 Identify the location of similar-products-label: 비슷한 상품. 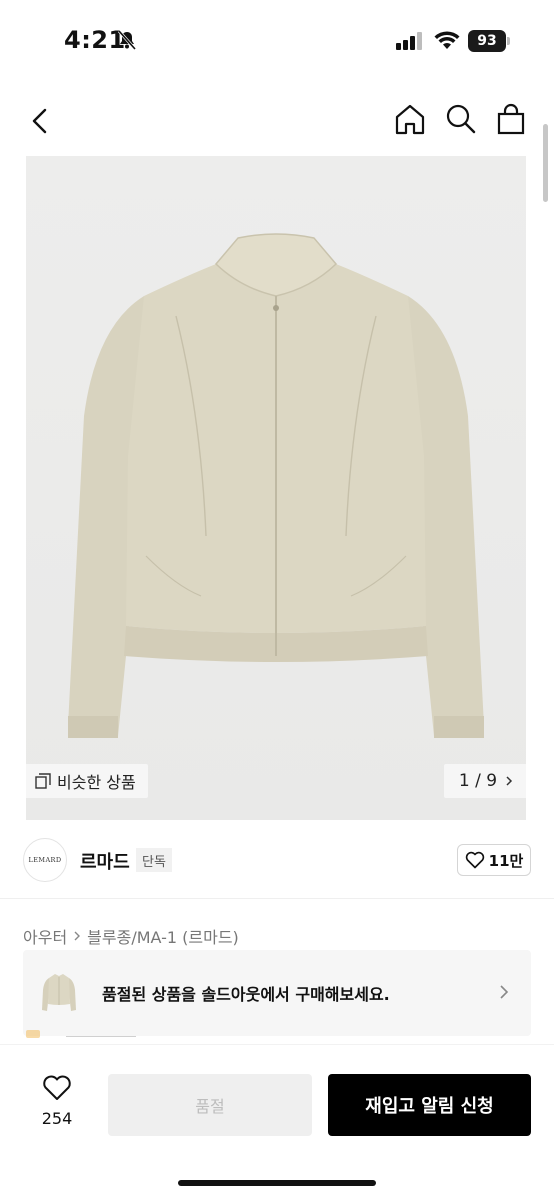
(96, 782).